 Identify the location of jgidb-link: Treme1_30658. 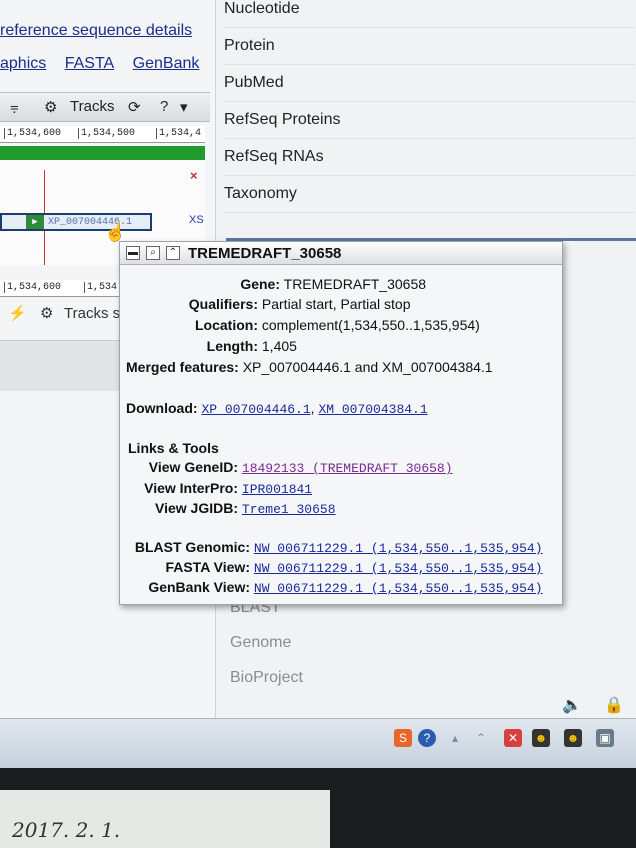
(289, 509).